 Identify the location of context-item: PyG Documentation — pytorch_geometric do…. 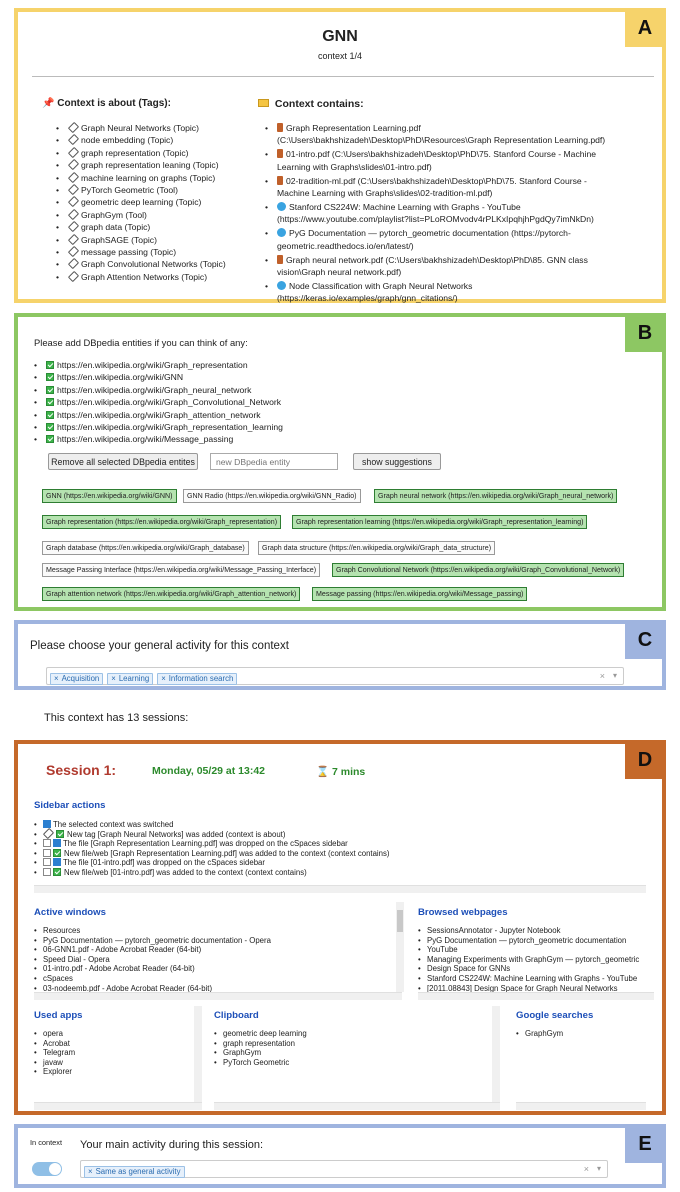
(461, 239).